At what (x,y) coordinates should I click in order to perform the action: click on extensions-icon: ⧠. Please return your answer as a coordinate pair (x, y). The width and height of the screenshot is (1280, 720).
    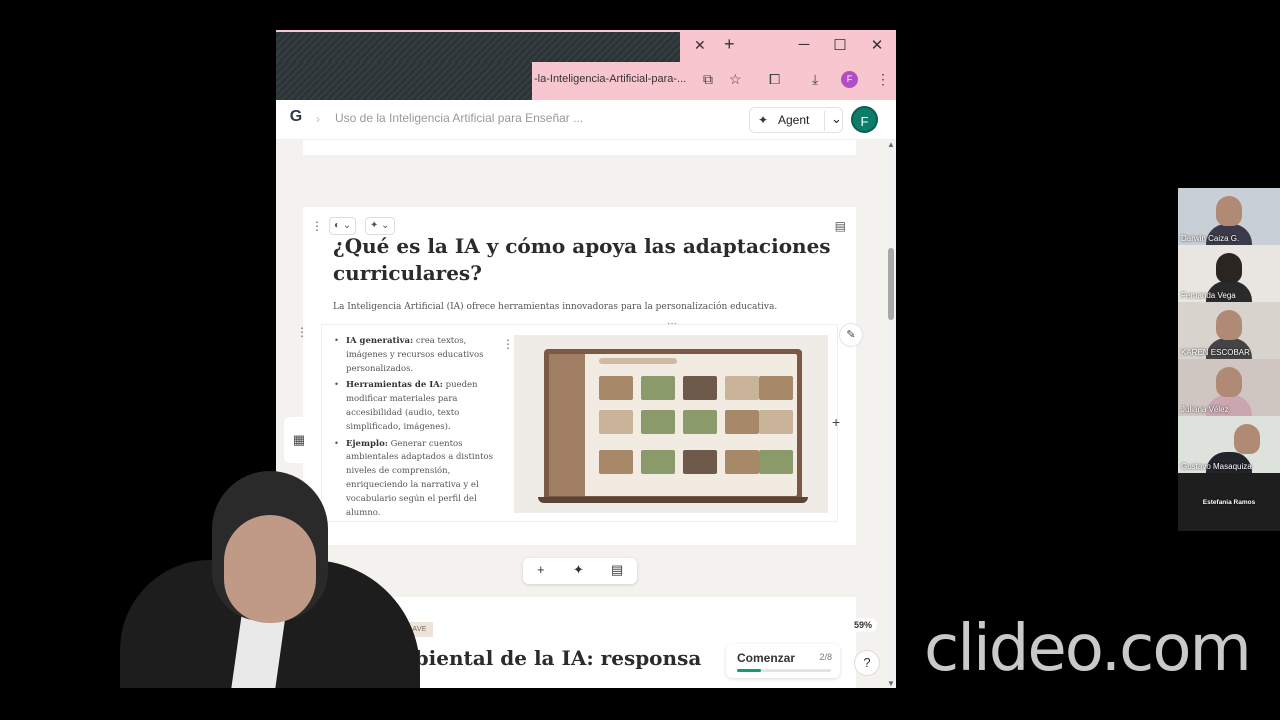
    Looking at the image, I should click on (774, 79).